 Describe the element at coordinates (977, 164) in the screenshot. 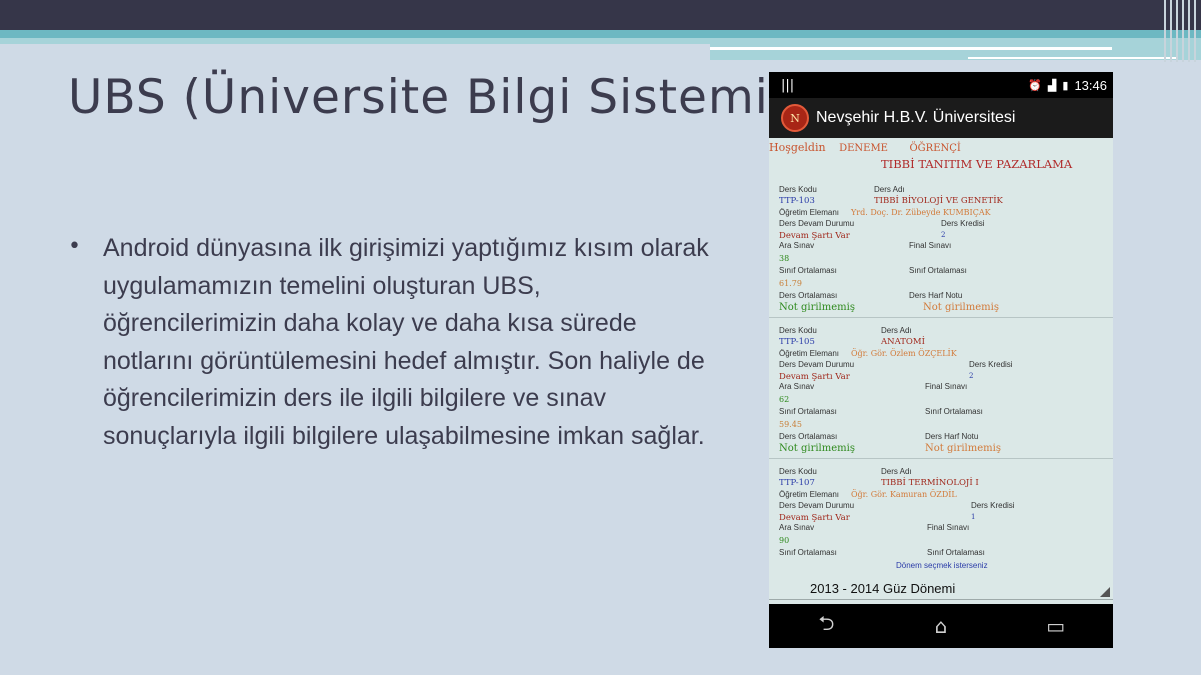

I see `department-name: TIBBİ TANITIM VE PAZARLAMA` at that location.